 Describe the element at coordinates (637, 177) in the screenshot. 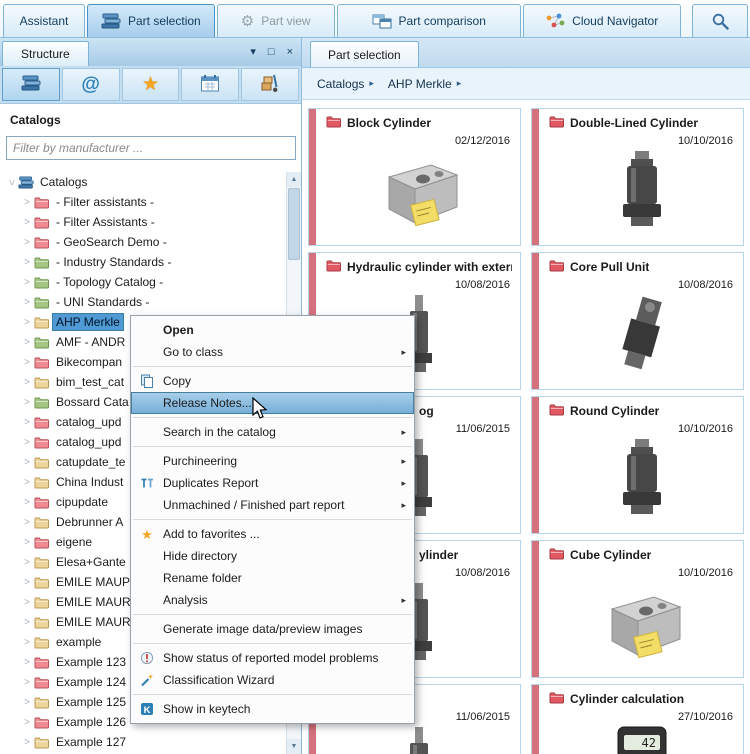

I see `card-double-lined-cylinder: Double-Lined Cylinder 10/10/2016` at that location.